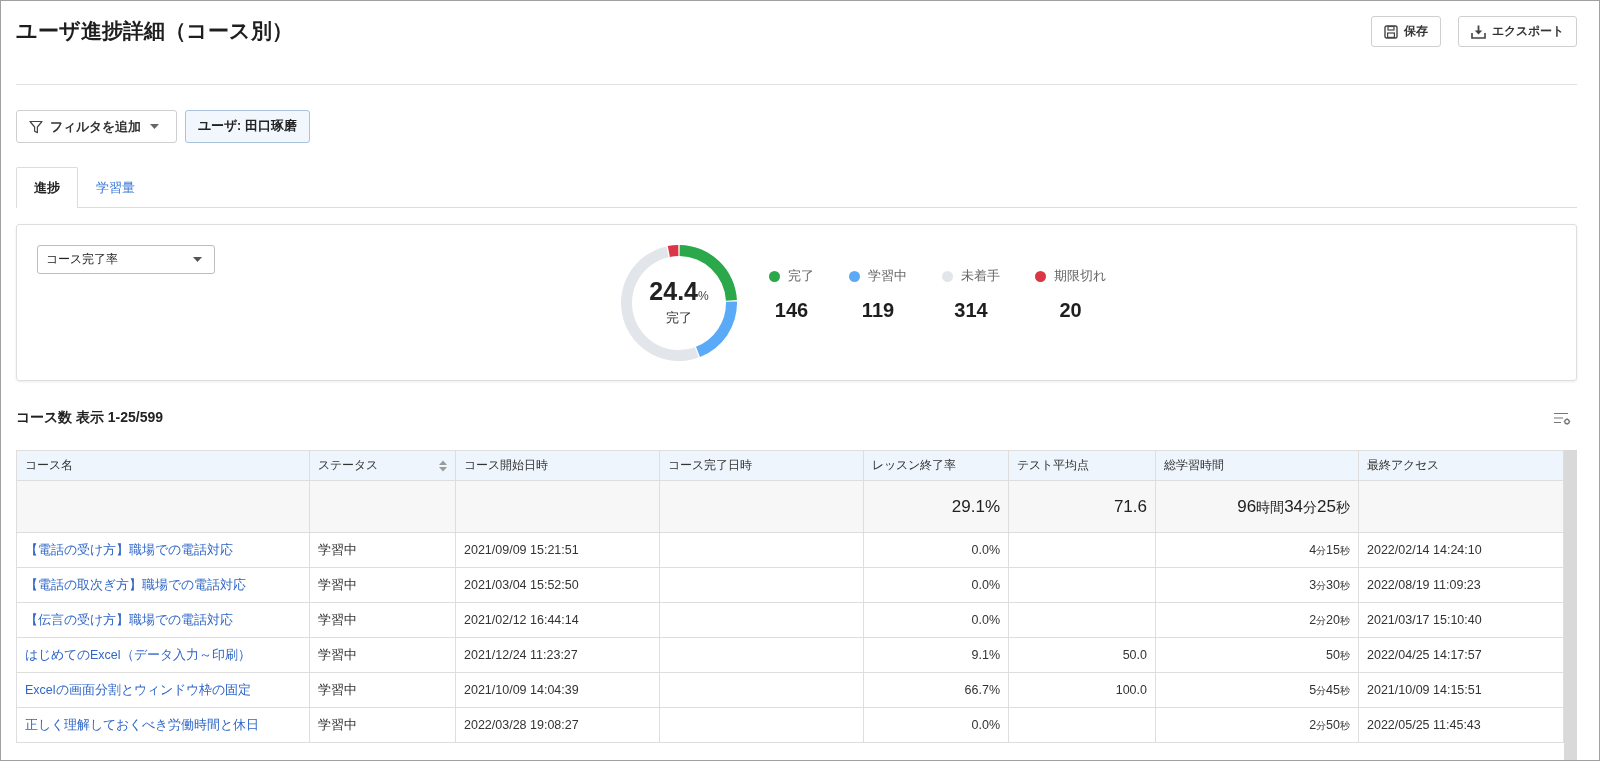  Describe the element at coordinates (1478, 31) in the screenshot. I see `download-icon` at that location.